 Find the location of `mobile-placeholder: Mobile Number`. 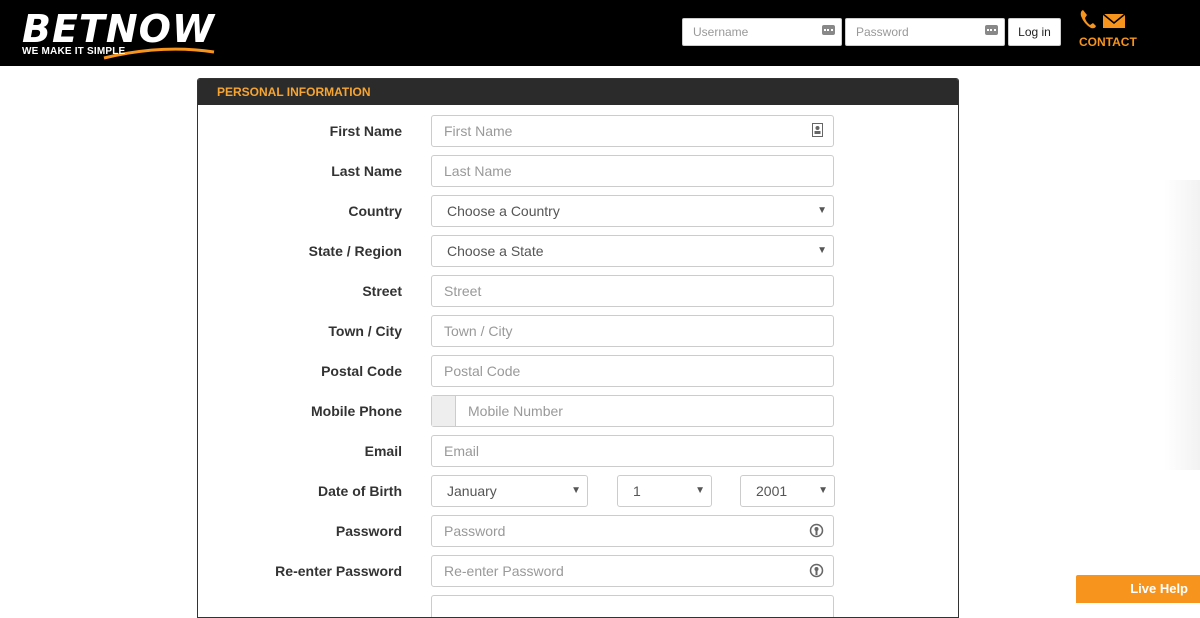

mobile-placeholder: Mobile Number is located at coordinates (515, 411).